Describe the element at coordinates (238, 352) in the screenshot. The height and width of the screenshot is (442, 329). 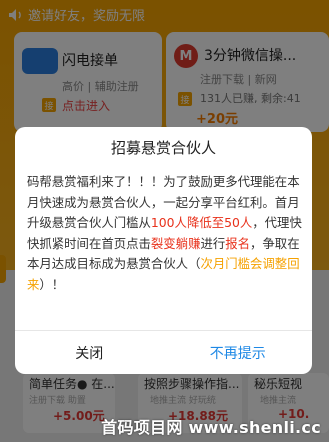
I see `dont-show-again-button: 不再提示` at that location.